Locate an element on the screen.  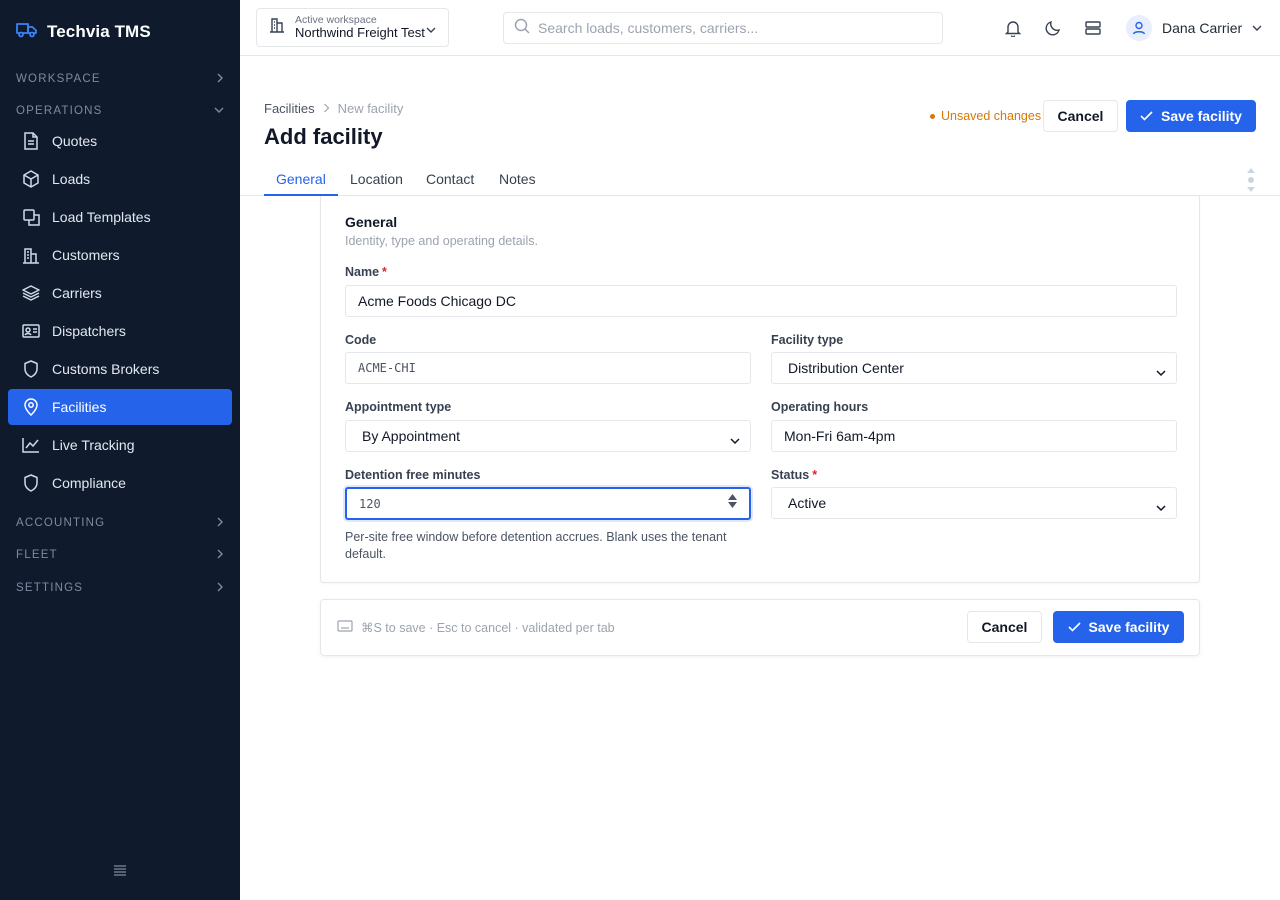
page-title: Add facility is located at coordinates (323, 136).